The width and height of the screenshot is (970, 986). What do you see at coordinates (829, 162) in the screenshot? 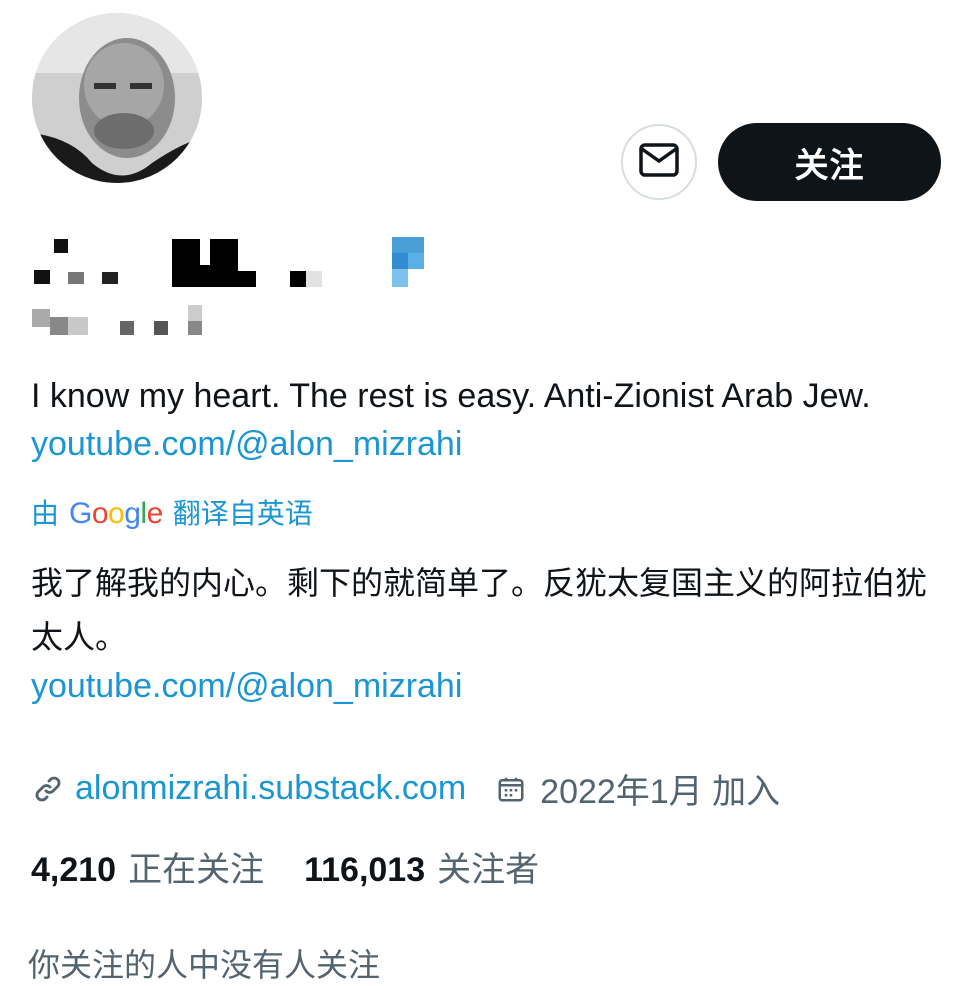
I see `follow-button: 关注` at bounding box center [829, 162].